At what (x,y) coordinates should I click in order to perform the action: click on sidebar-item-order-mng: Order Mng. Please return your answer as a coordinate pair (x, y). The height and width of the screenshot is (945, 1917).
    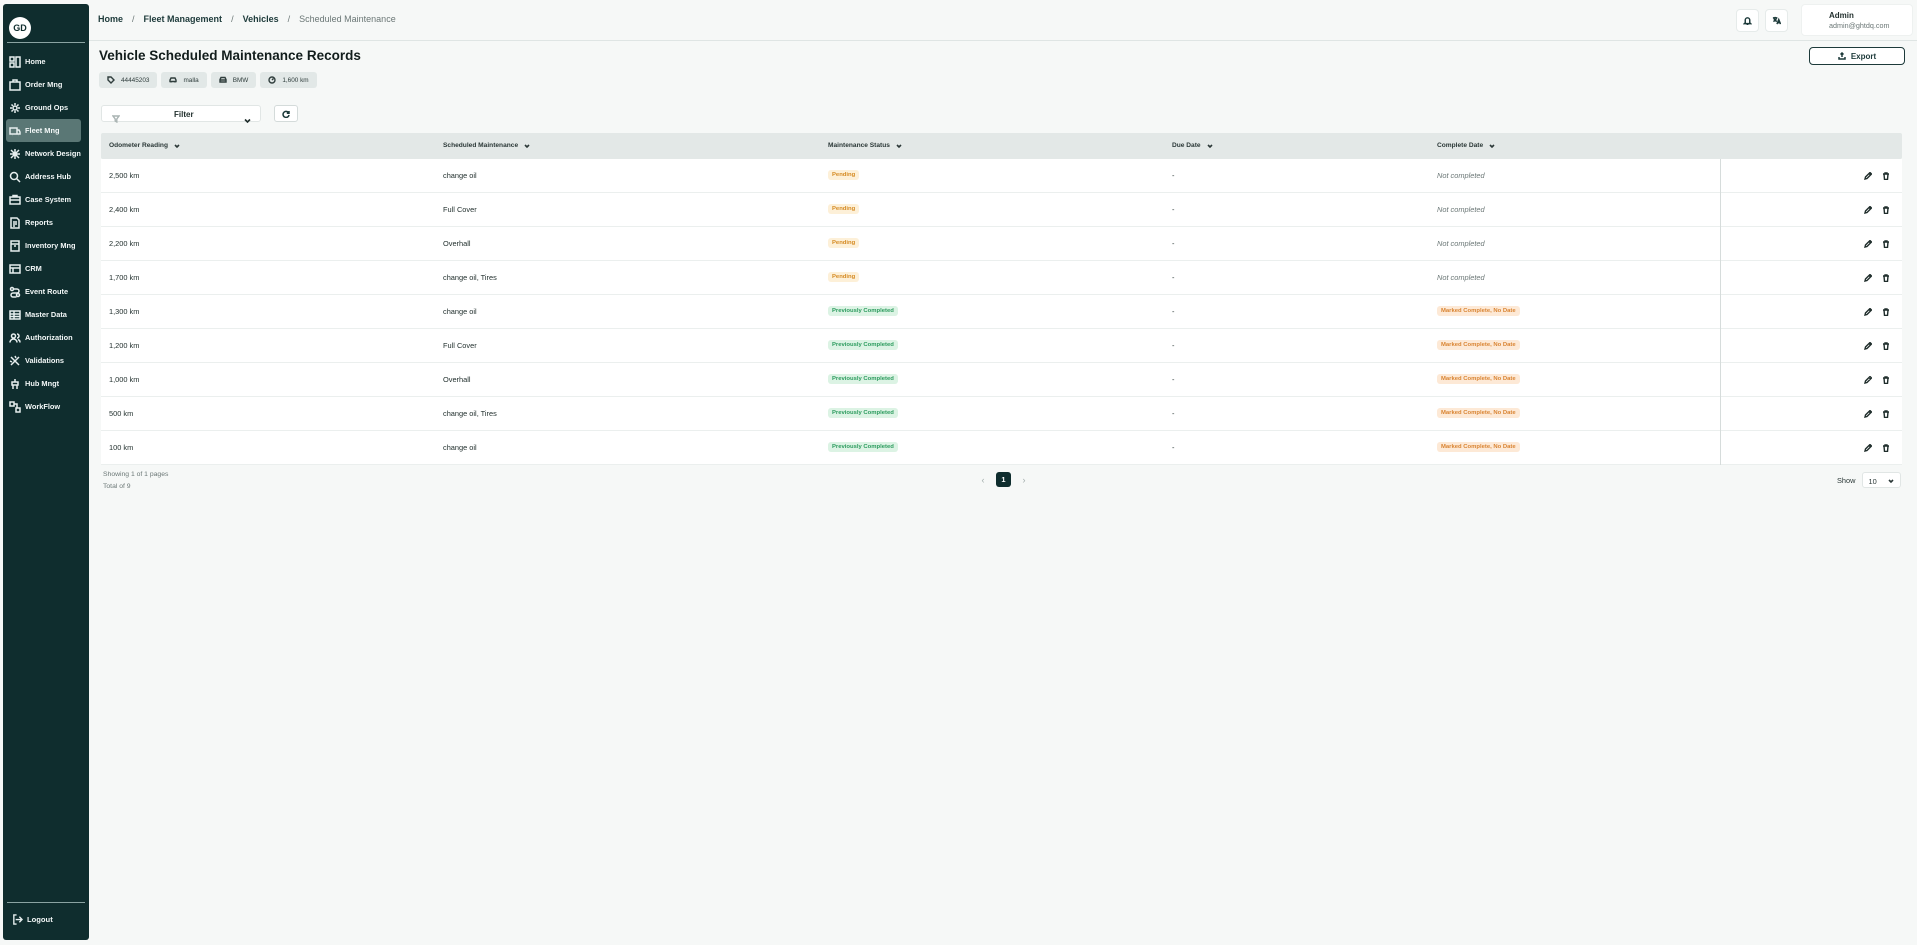
    Looking at the image, I should click on (46, 84).